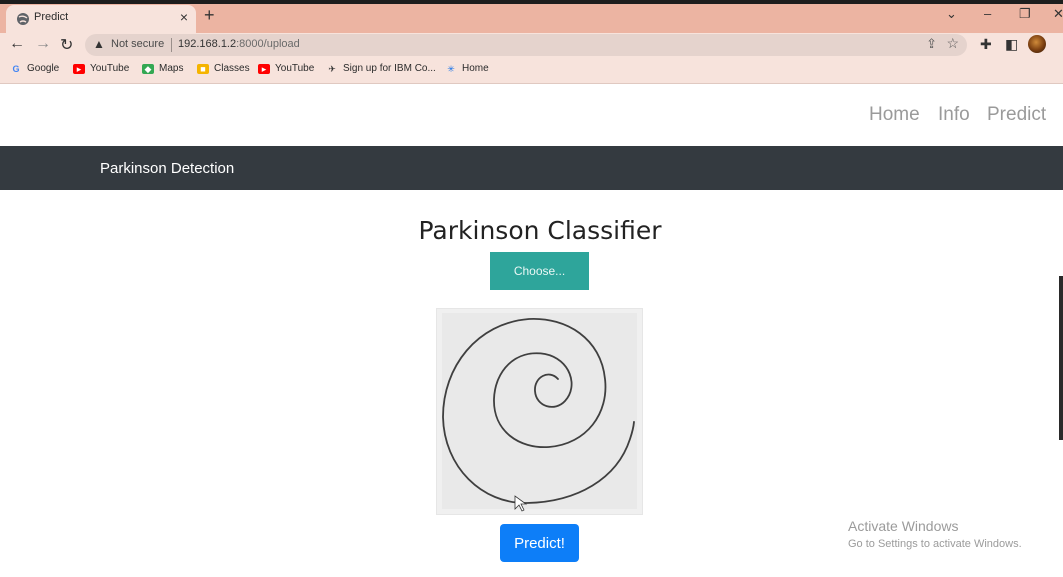 The width and height of the screenshot is (1063, 577). What do you see at coordinates (952, 43) in the screenshot?
I see `bookmark-star-icon: ☆` at bounding box center [952, 43].